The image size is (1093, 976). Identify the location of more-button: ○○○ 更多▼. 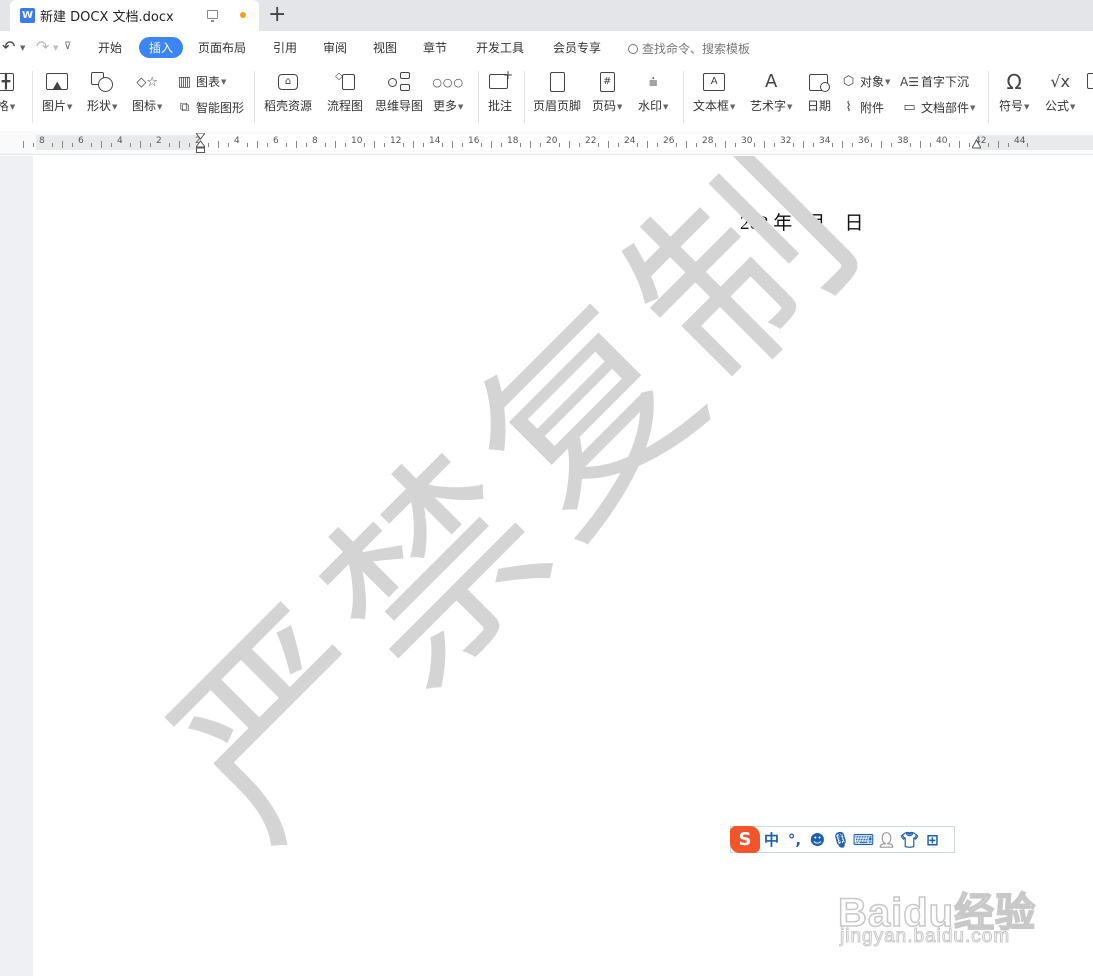
(447, 92).